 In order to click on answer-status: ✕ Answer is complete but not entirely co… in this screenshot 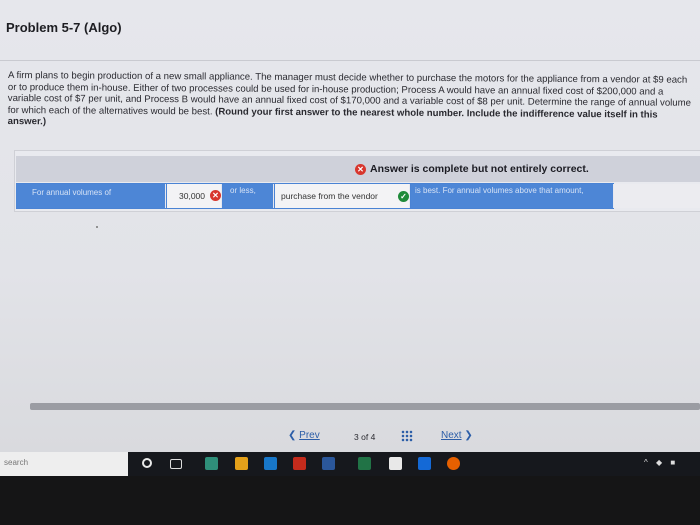, I will do `click(472, 169)`.